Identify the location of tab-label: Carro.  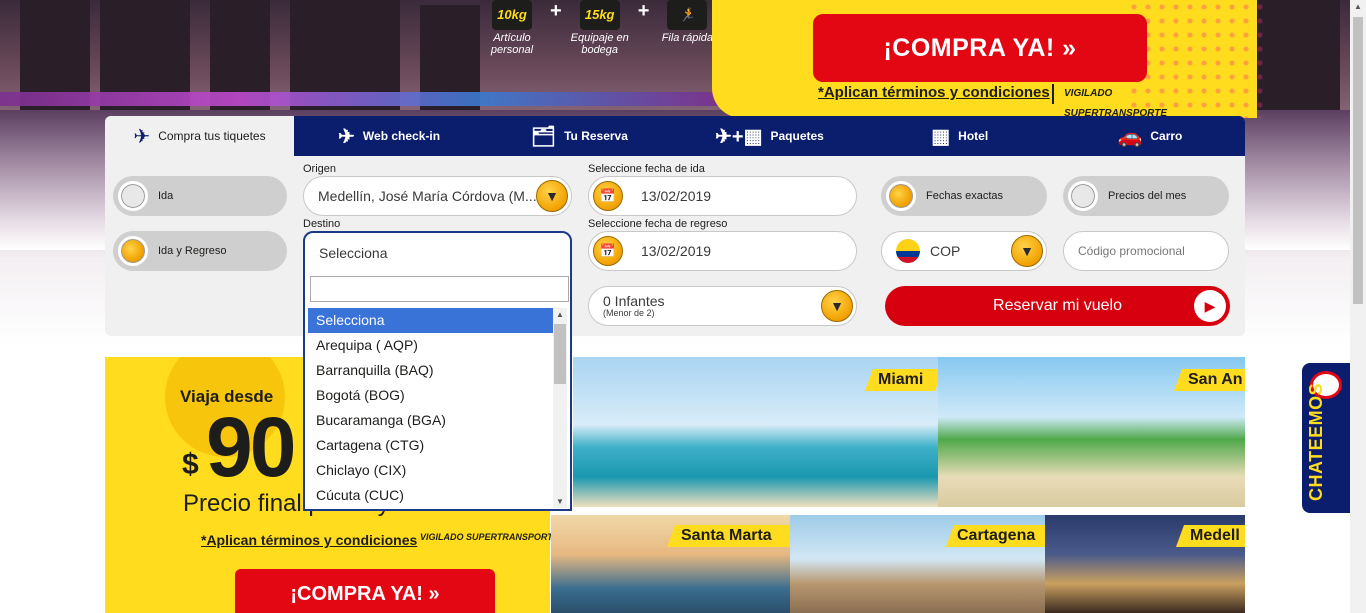
(1166, 136).